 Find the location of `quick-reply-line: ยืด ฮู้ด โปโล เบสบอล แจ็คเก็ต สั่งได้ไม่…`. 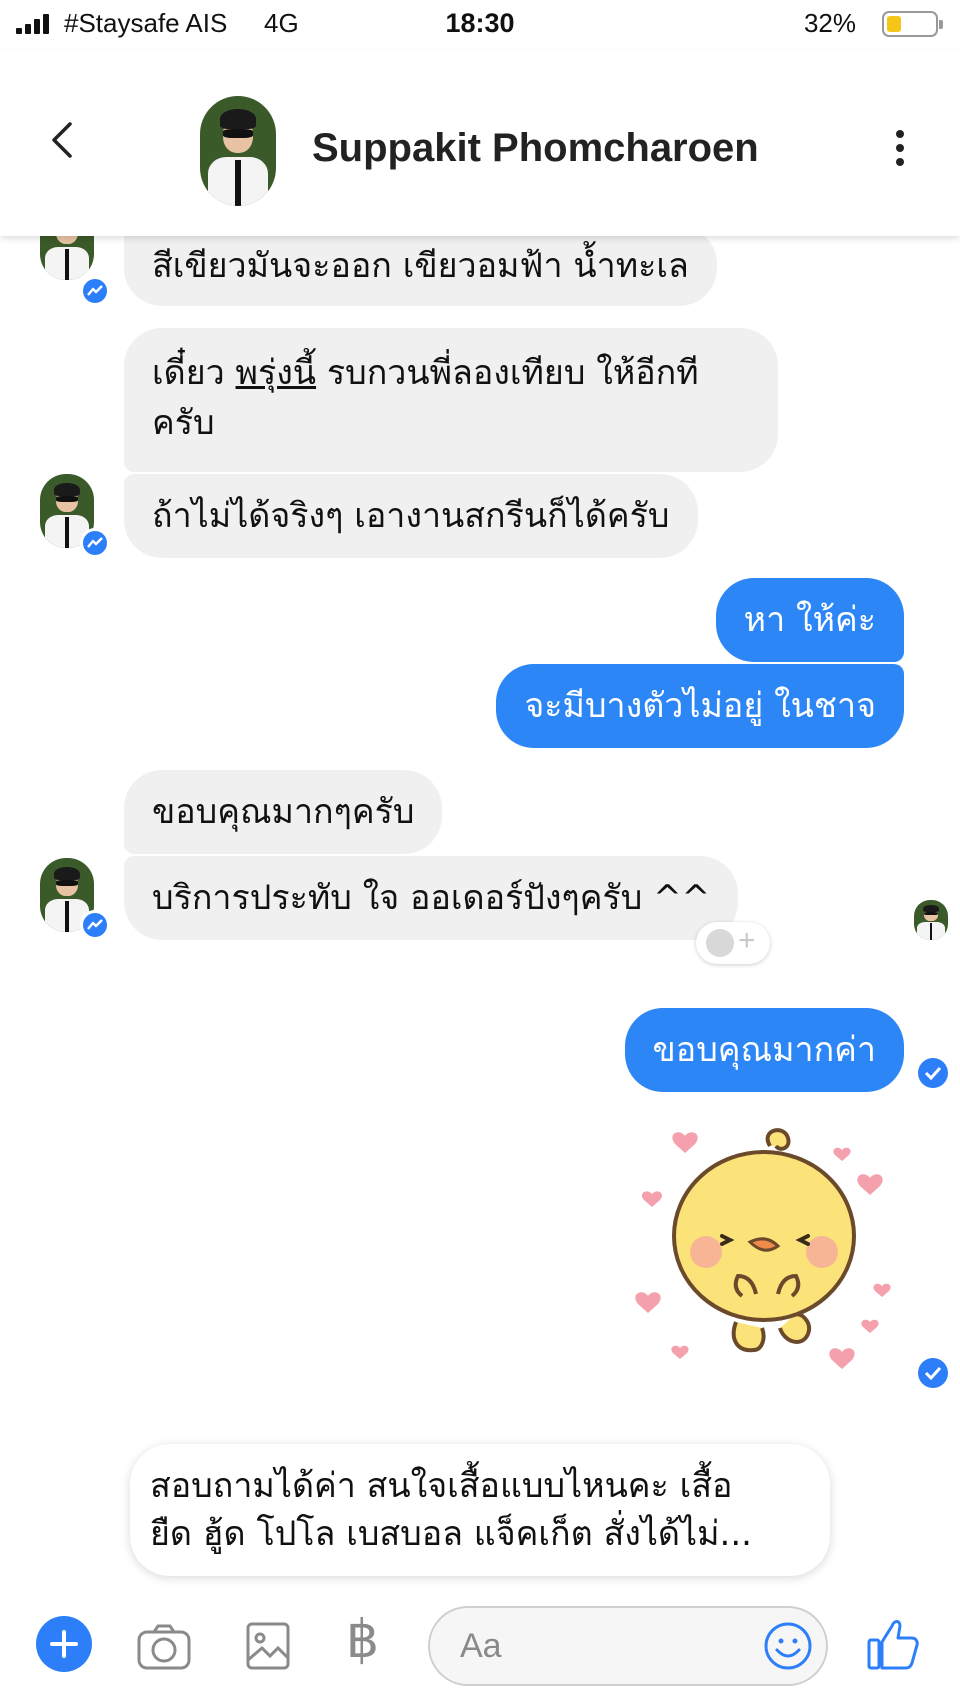

quick-reply-line: ยืด ฮู้ด โปโล เบสบอล แจ็คเก็ต สั่งได้ไม่… is located at coordinates (451, 1534).